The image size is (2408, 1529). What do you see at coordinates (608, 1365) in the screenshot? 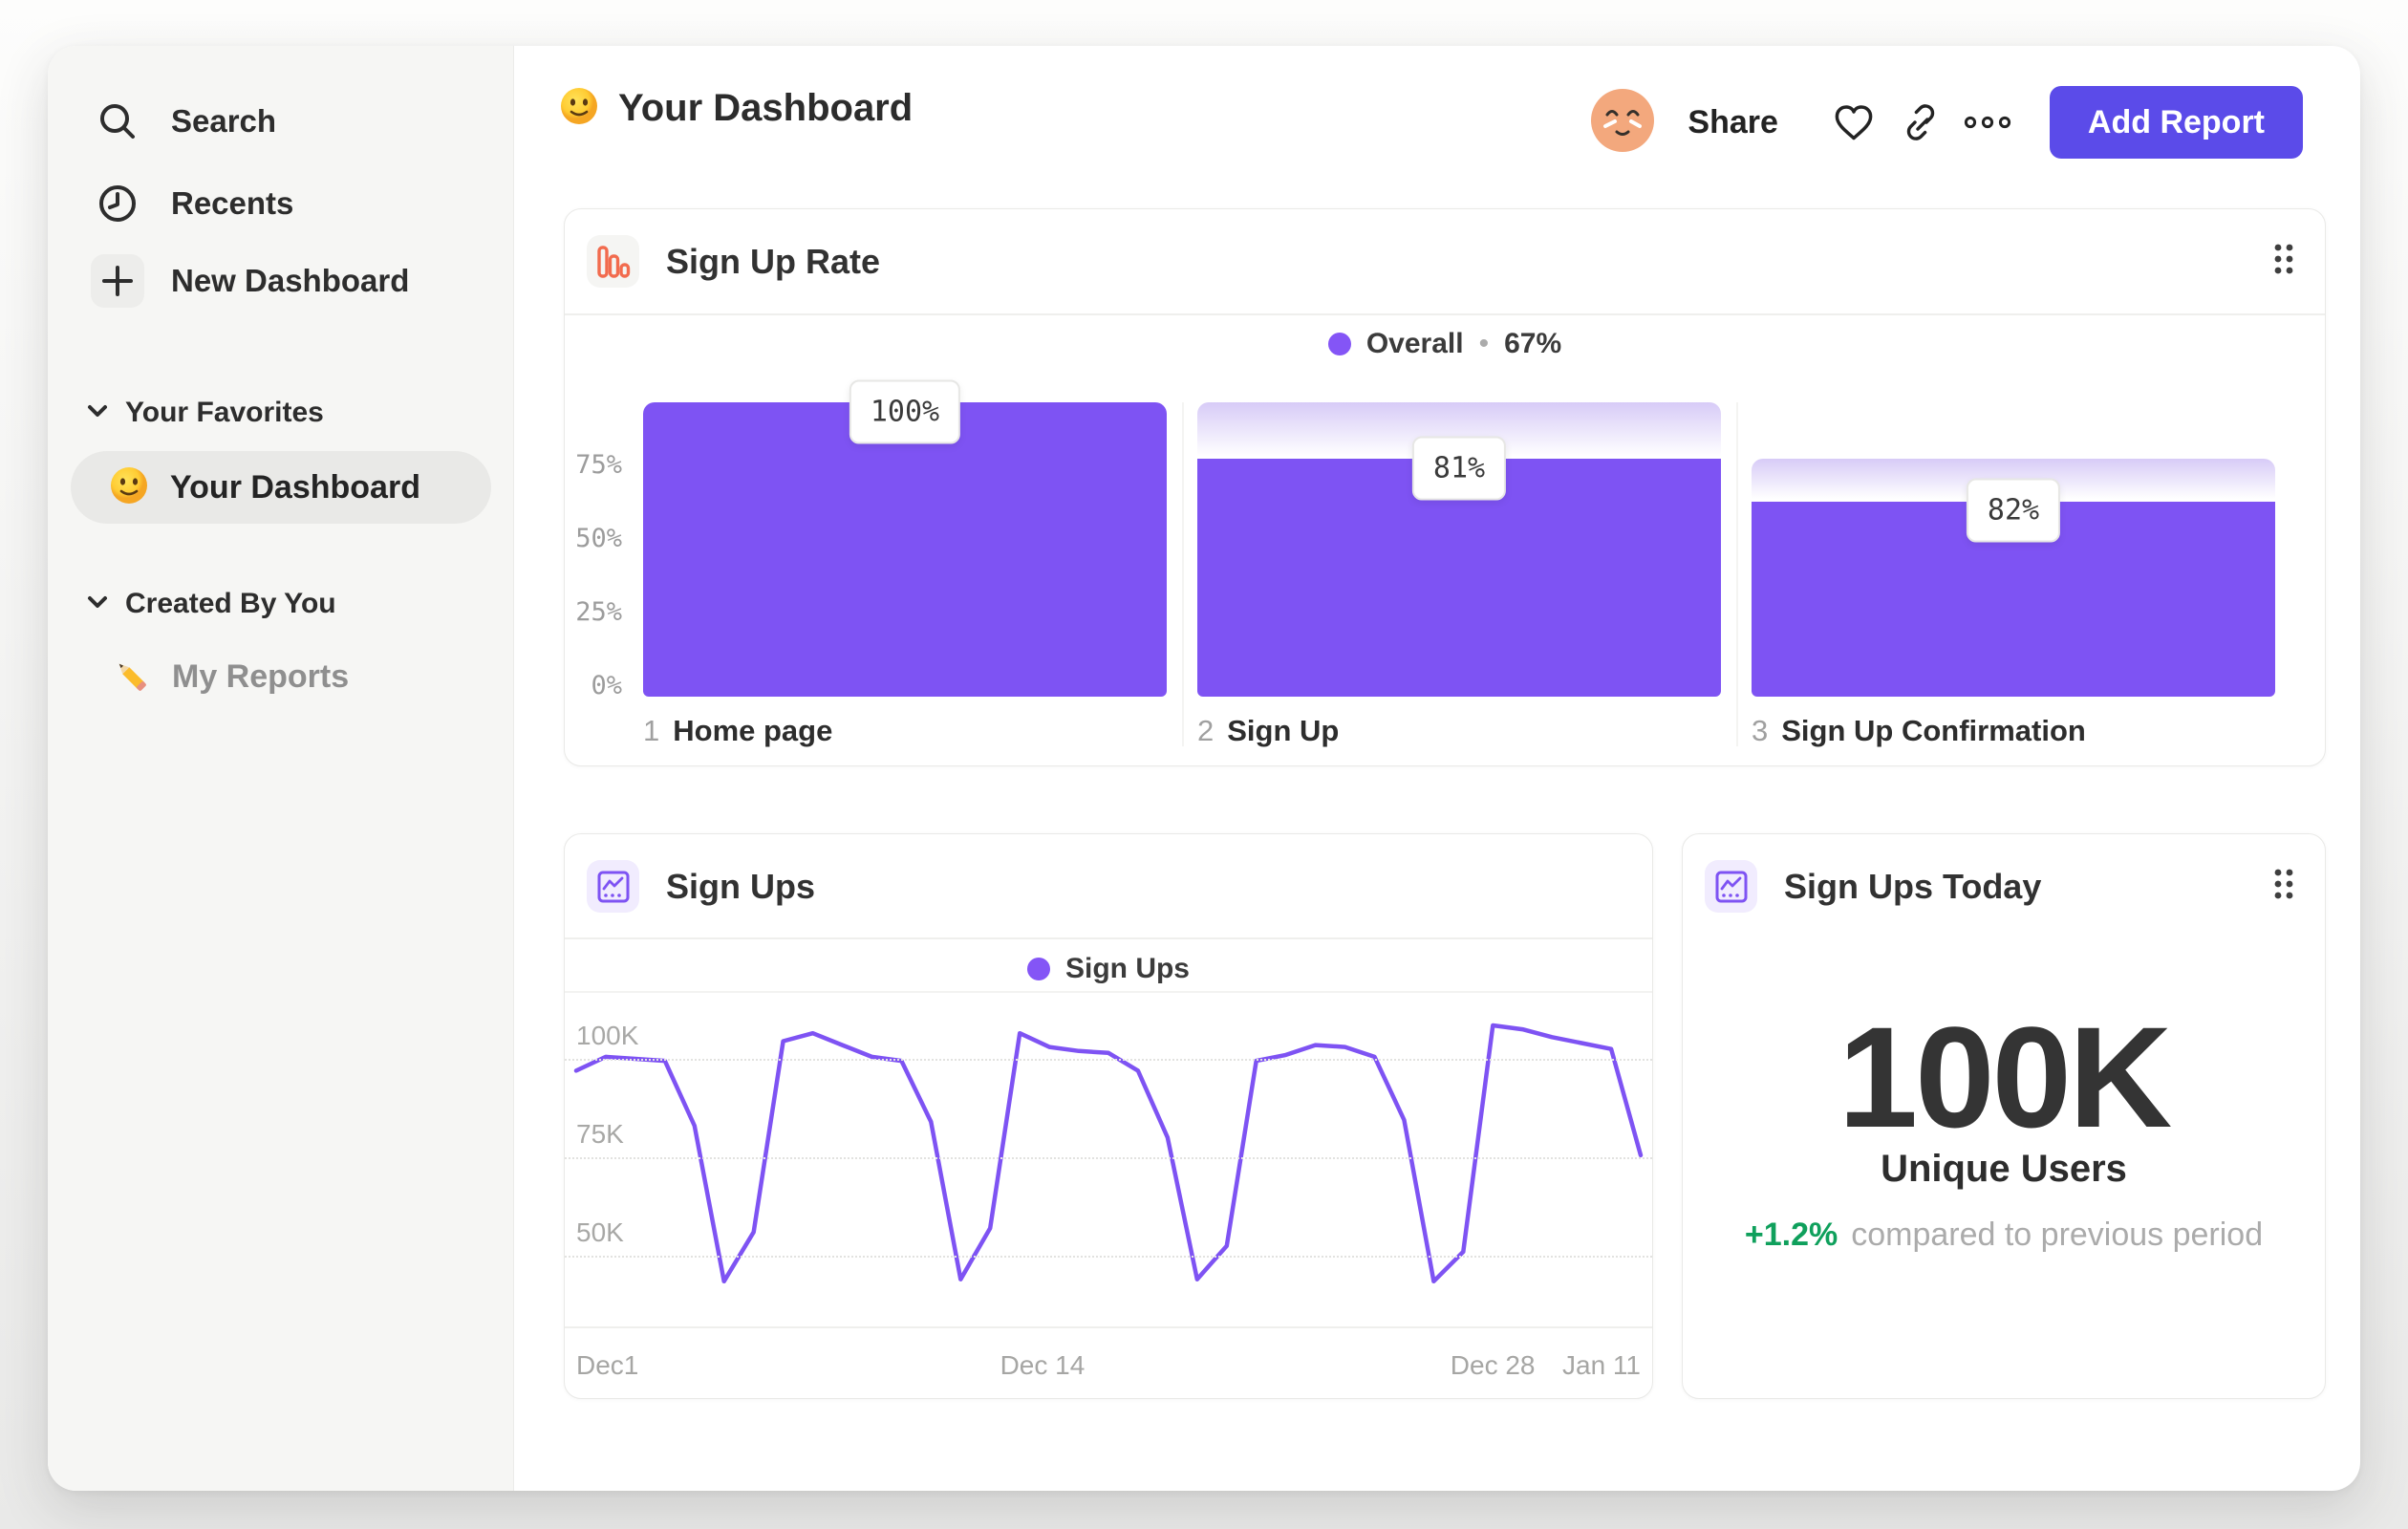
I see `x-axis-label: Dec1` at bounding box center [608, 1365].